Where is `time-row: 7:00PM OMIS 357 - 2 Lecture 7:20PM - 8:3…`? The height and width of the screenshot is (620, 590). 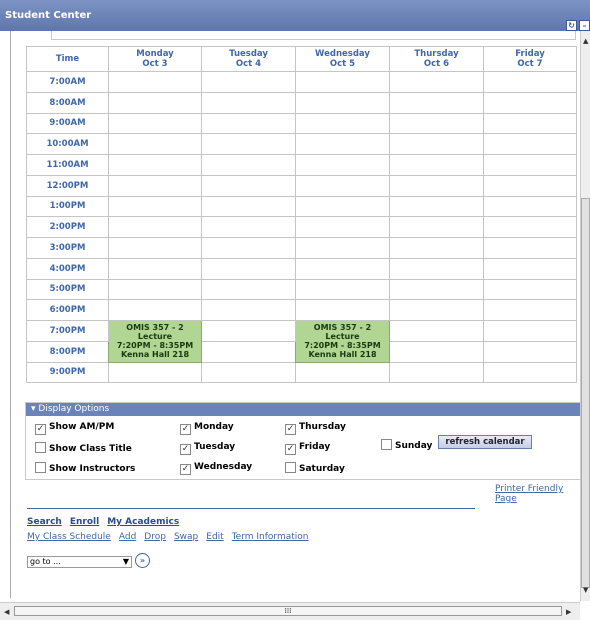 time-row: 7:00PM OMIS 357 - 2 Lecture 7:20PM - 8:3… is located at coordinates (301, 341).